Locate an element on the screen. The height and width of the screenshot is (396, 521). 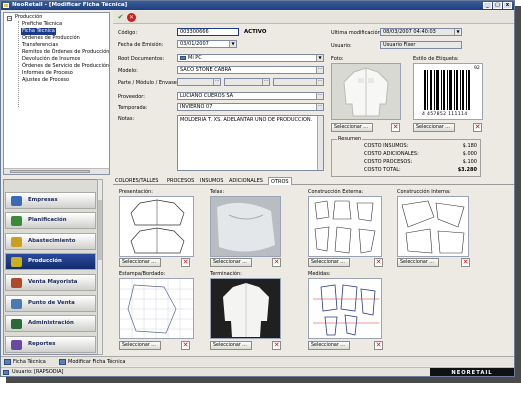
check-icon: ✔ is located at coordinates (120, 17).